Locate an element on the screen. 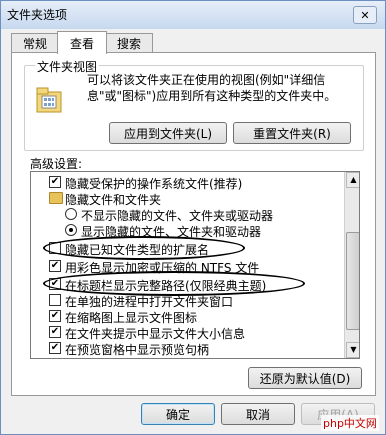 This screenshot has height=435, width=386. list-item: 显示隐藏的文件、文件夹和驱动器 is located at coordinates (187, 230).